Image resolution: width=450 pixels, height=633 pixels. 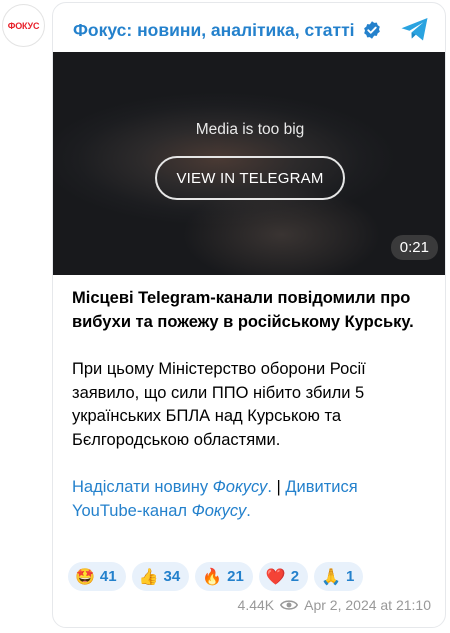 What do you see at coordinates (256, 605) in the screenshot?
I see `view-count: 4.44K` at bounding box center [256, 605].